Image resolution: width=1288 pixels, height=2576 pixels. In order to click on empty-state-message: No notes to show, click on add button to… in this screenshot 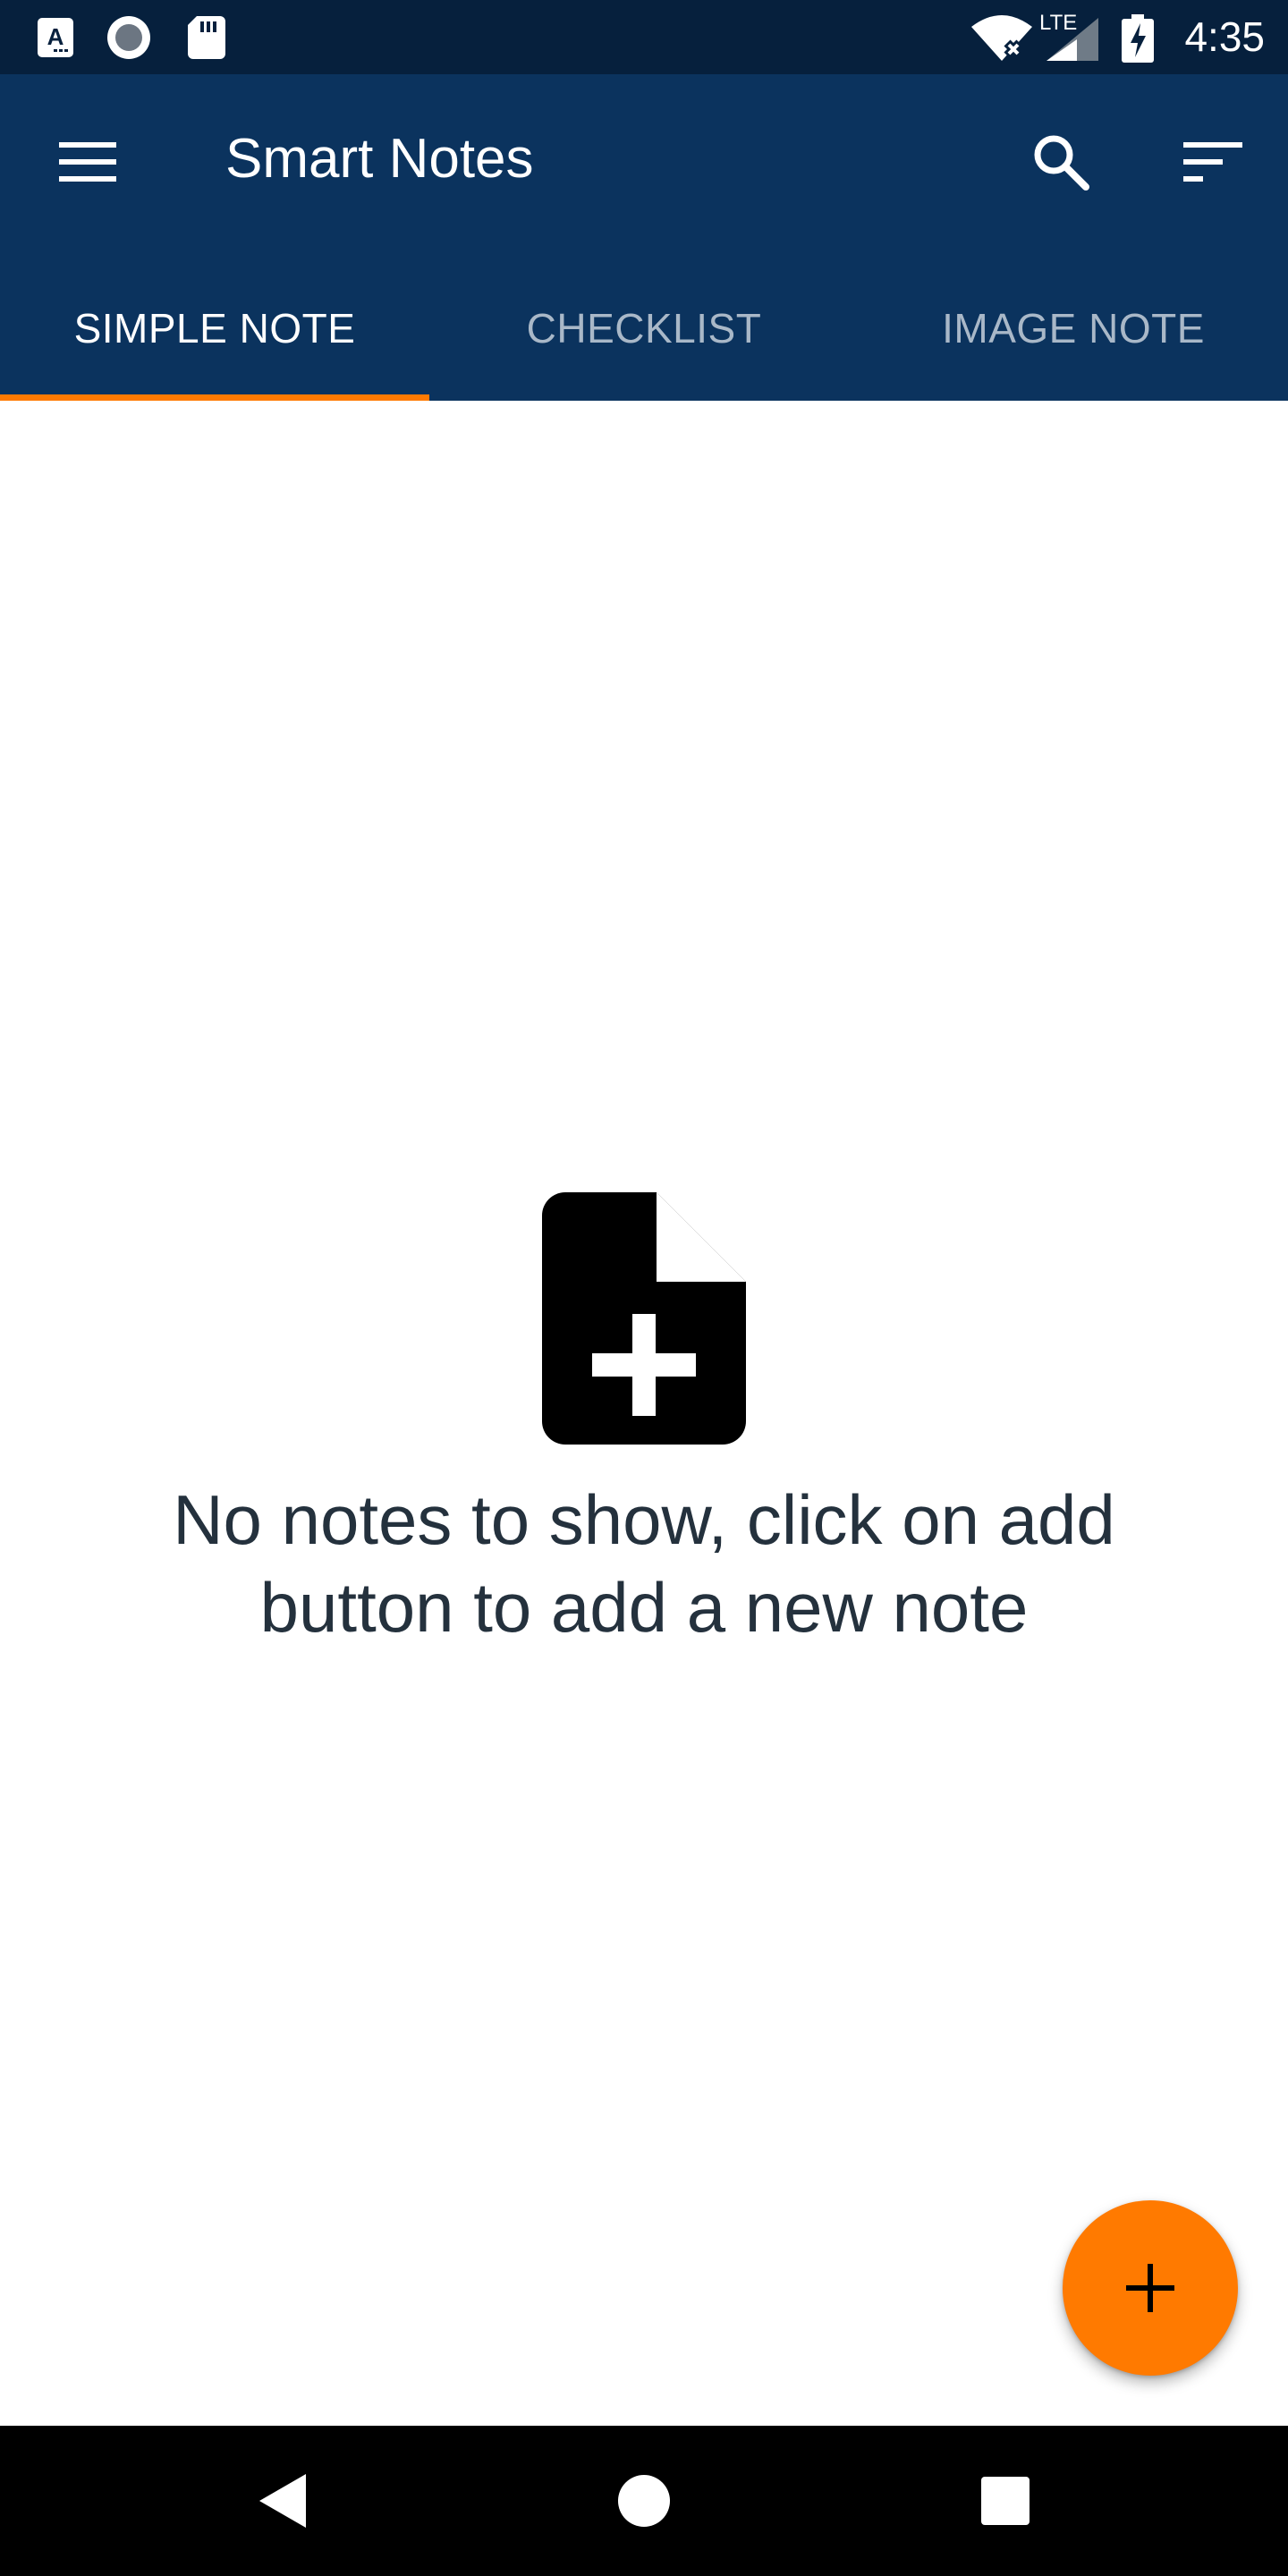, I will do `click(644, 1563)`.